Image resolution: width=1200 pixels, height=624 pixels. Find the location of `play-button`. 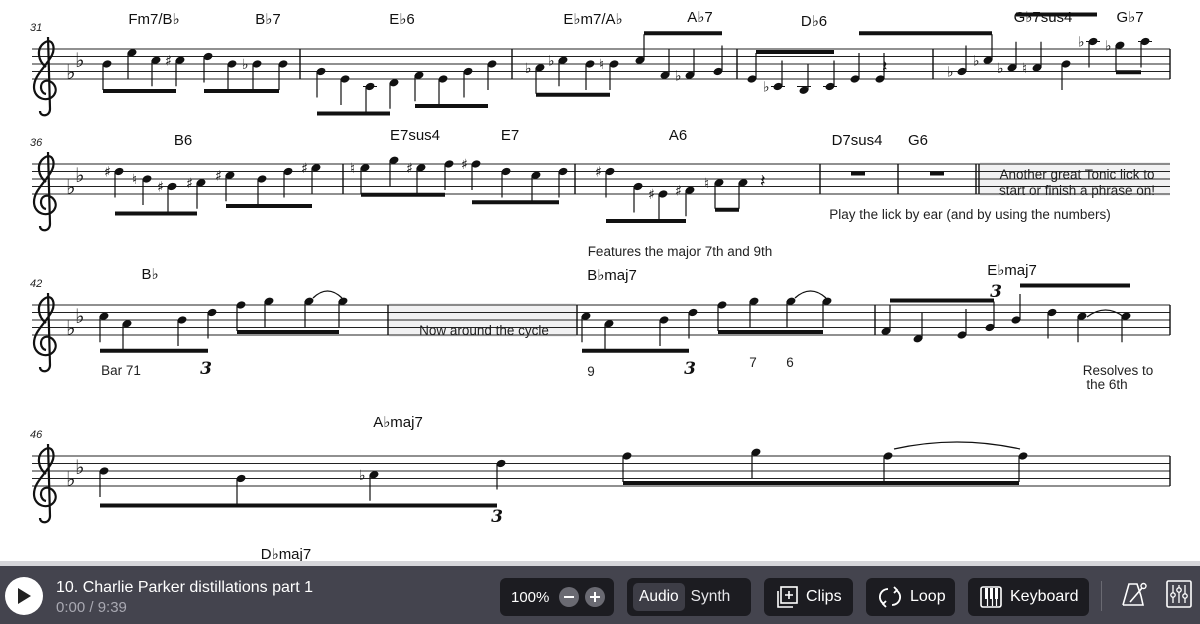

play-button is located at coordinates (24, 596).